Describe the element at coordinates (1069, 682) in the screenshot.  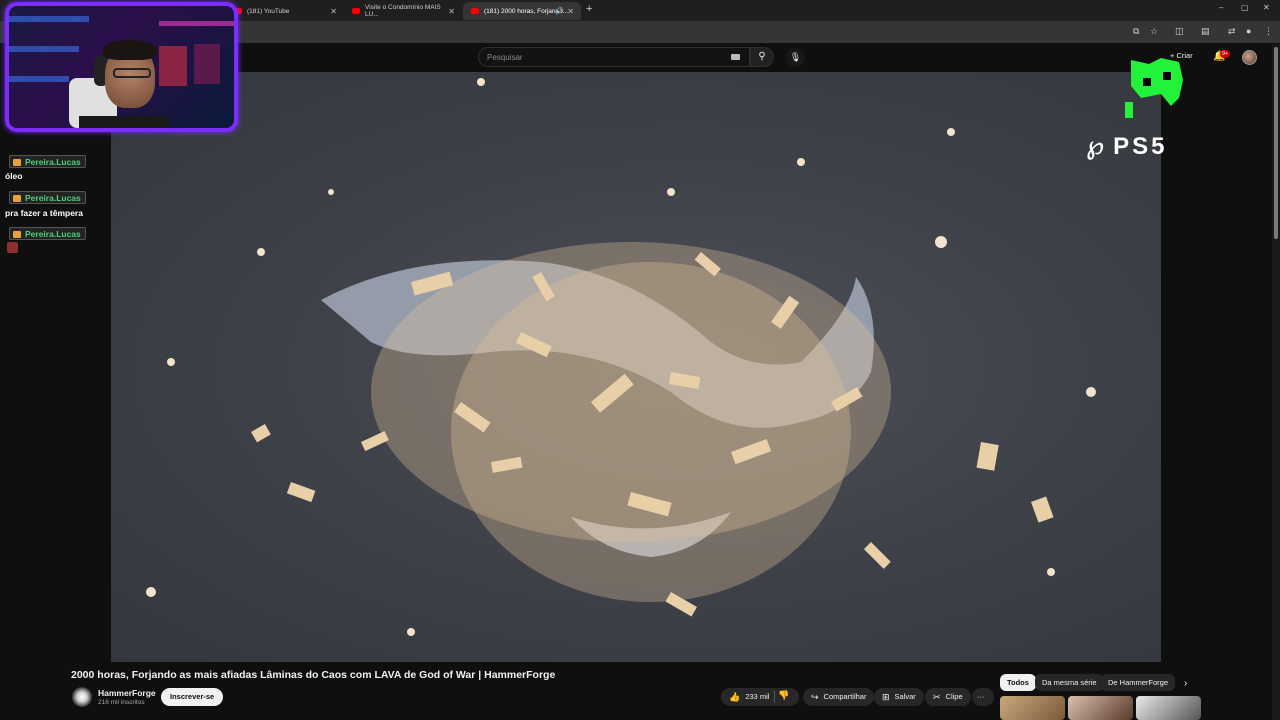
I see `chip-same-series: Da mesma série` at that location.